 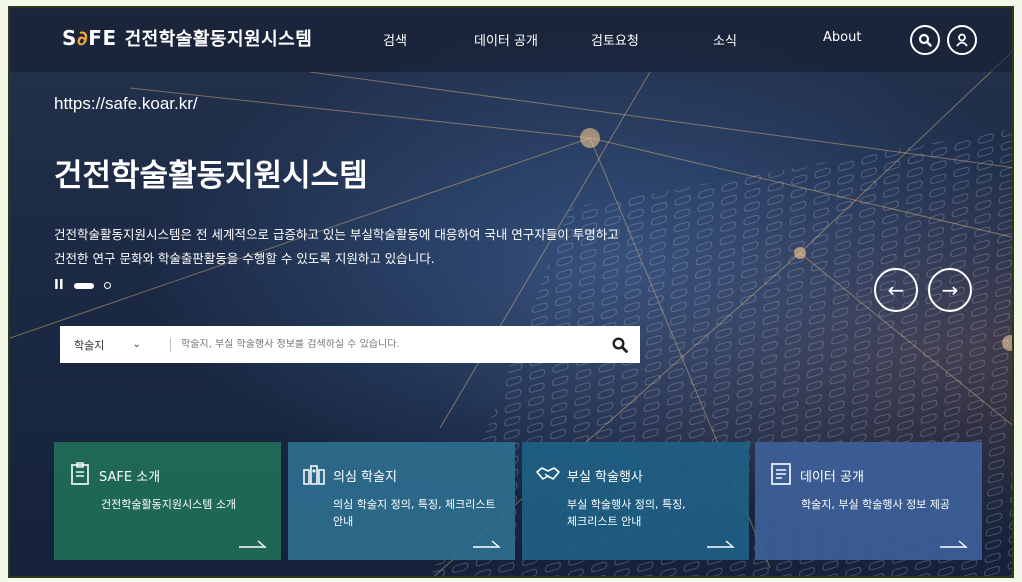 I want to click on nav-review-request: 검토요청, so click(x=615, y=39).